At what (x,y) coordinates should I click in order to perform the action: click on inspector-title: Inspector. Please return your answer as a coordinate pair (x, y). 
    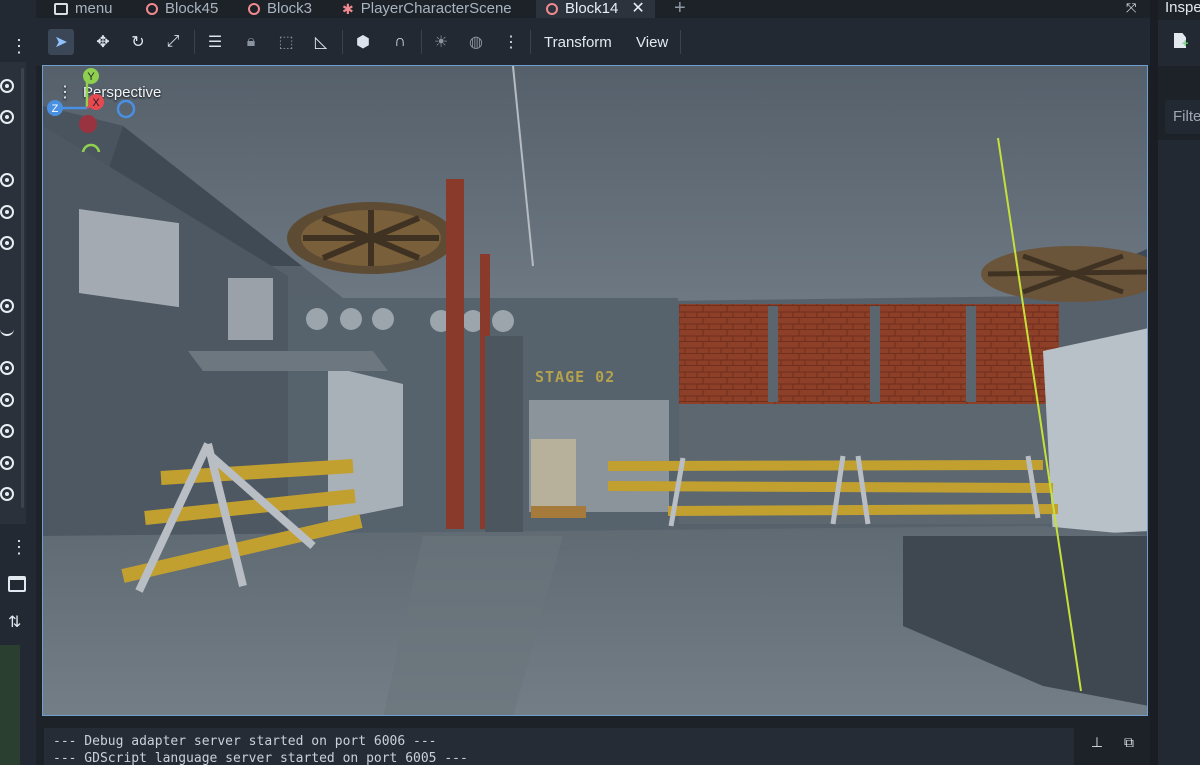
    Looking at the image, I should click on (1182, 8).